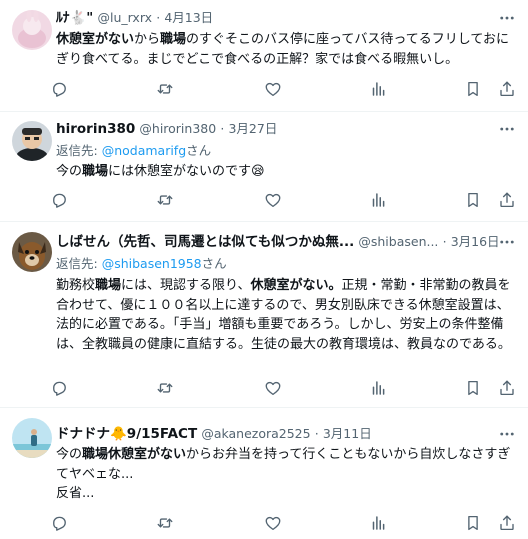 The image size is (528, 539). What do you see at coordinates (186, 285) in the screenshot?
I see `tweet-text-segment: には、現認する限り、` at bounding box center [186, 285].